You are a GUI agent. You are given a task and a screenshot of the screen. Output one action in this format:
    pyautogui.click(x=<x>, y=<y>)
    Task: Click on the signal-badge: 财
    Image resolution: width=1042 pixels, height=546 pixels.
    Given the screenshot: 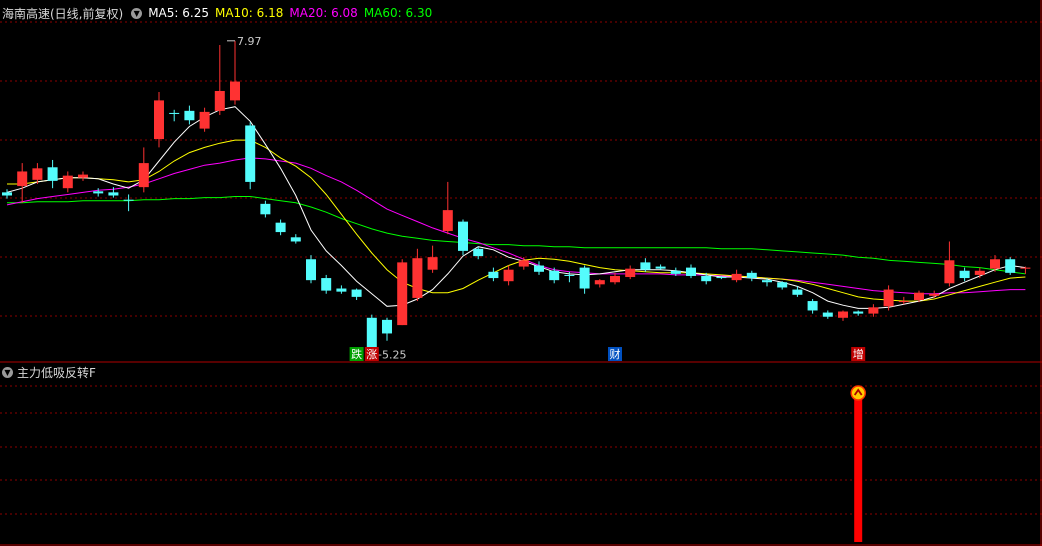 What is the action you would take?
    pyautogui.click(x=615, y=354)
    